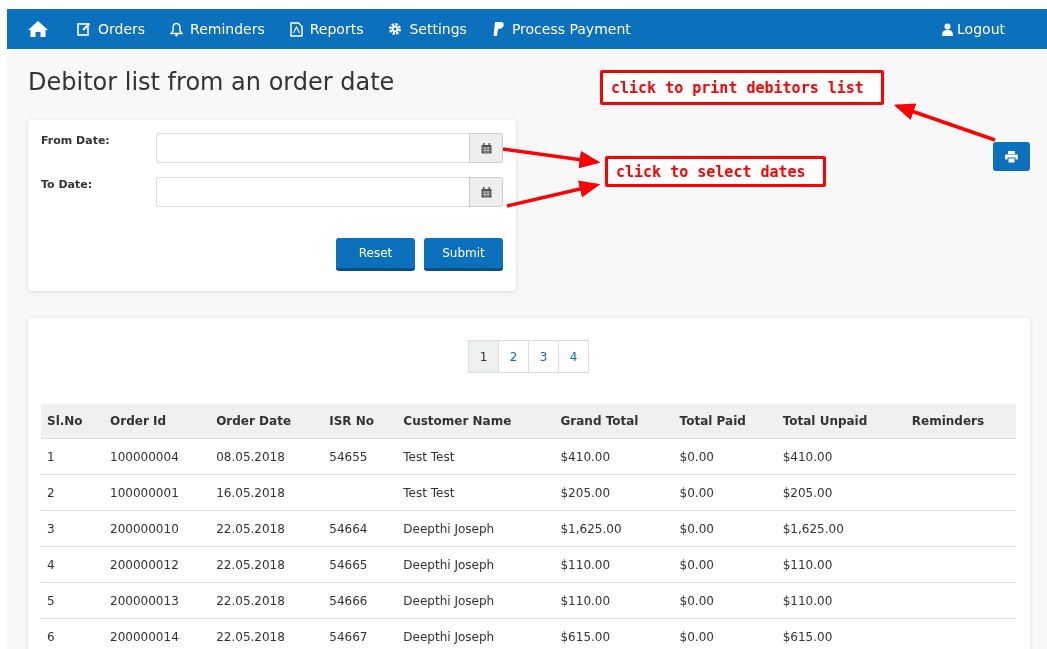 The height and width of the screenshot is (649, 1047). Describe the element at coordinates (395, 29) in the screenshot. I see `settings-icon` at that location.